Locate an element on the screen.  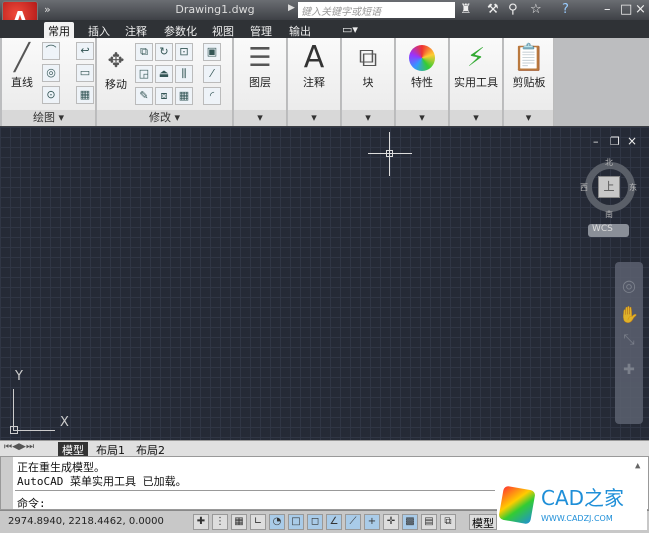
block-label: 块 is located at coordinates (368, 82).